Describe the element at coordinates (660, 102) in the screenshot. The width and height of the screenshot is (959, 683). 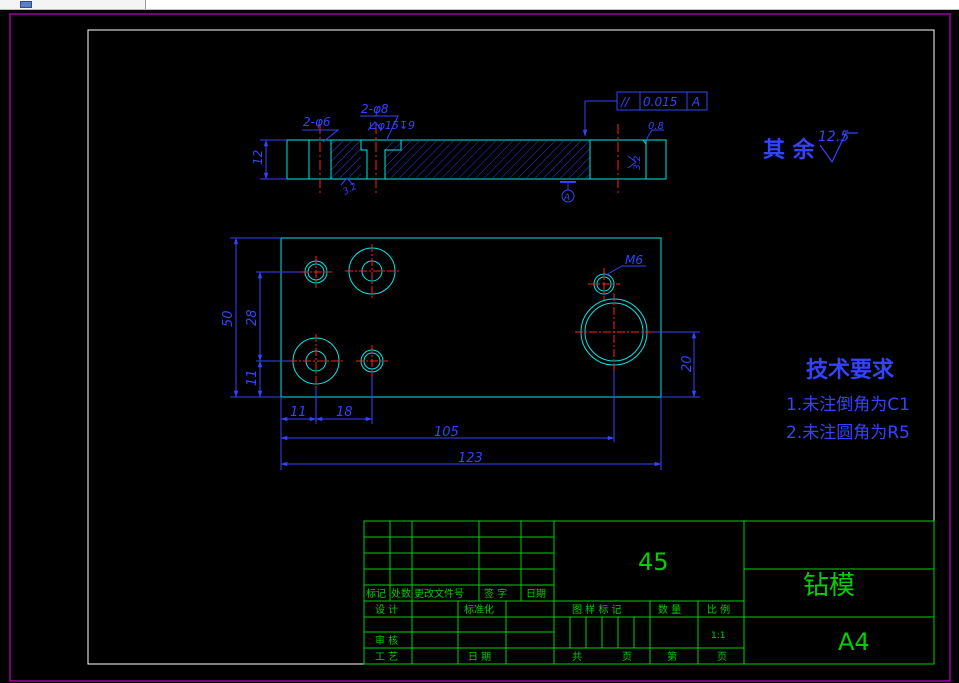
I see `tolerance-value: 0.015` at that location.